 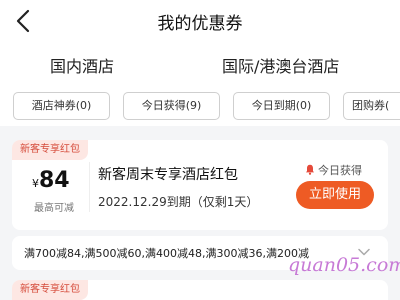 What do you see at coordinates (200, 290) in the screenshot?
I see `coupon-card-2: 新客专享红包` at bounding box center [200, 290].